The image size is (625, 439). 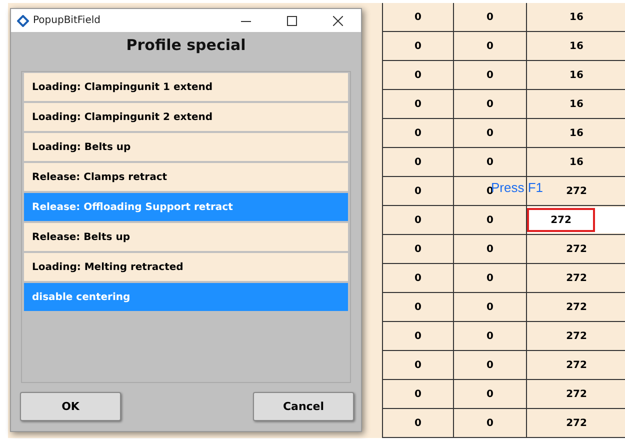 What do you see at coordinates (70, 406) in the screenshot?
I see `ok-button: OK` at bounding box center [70, 406].